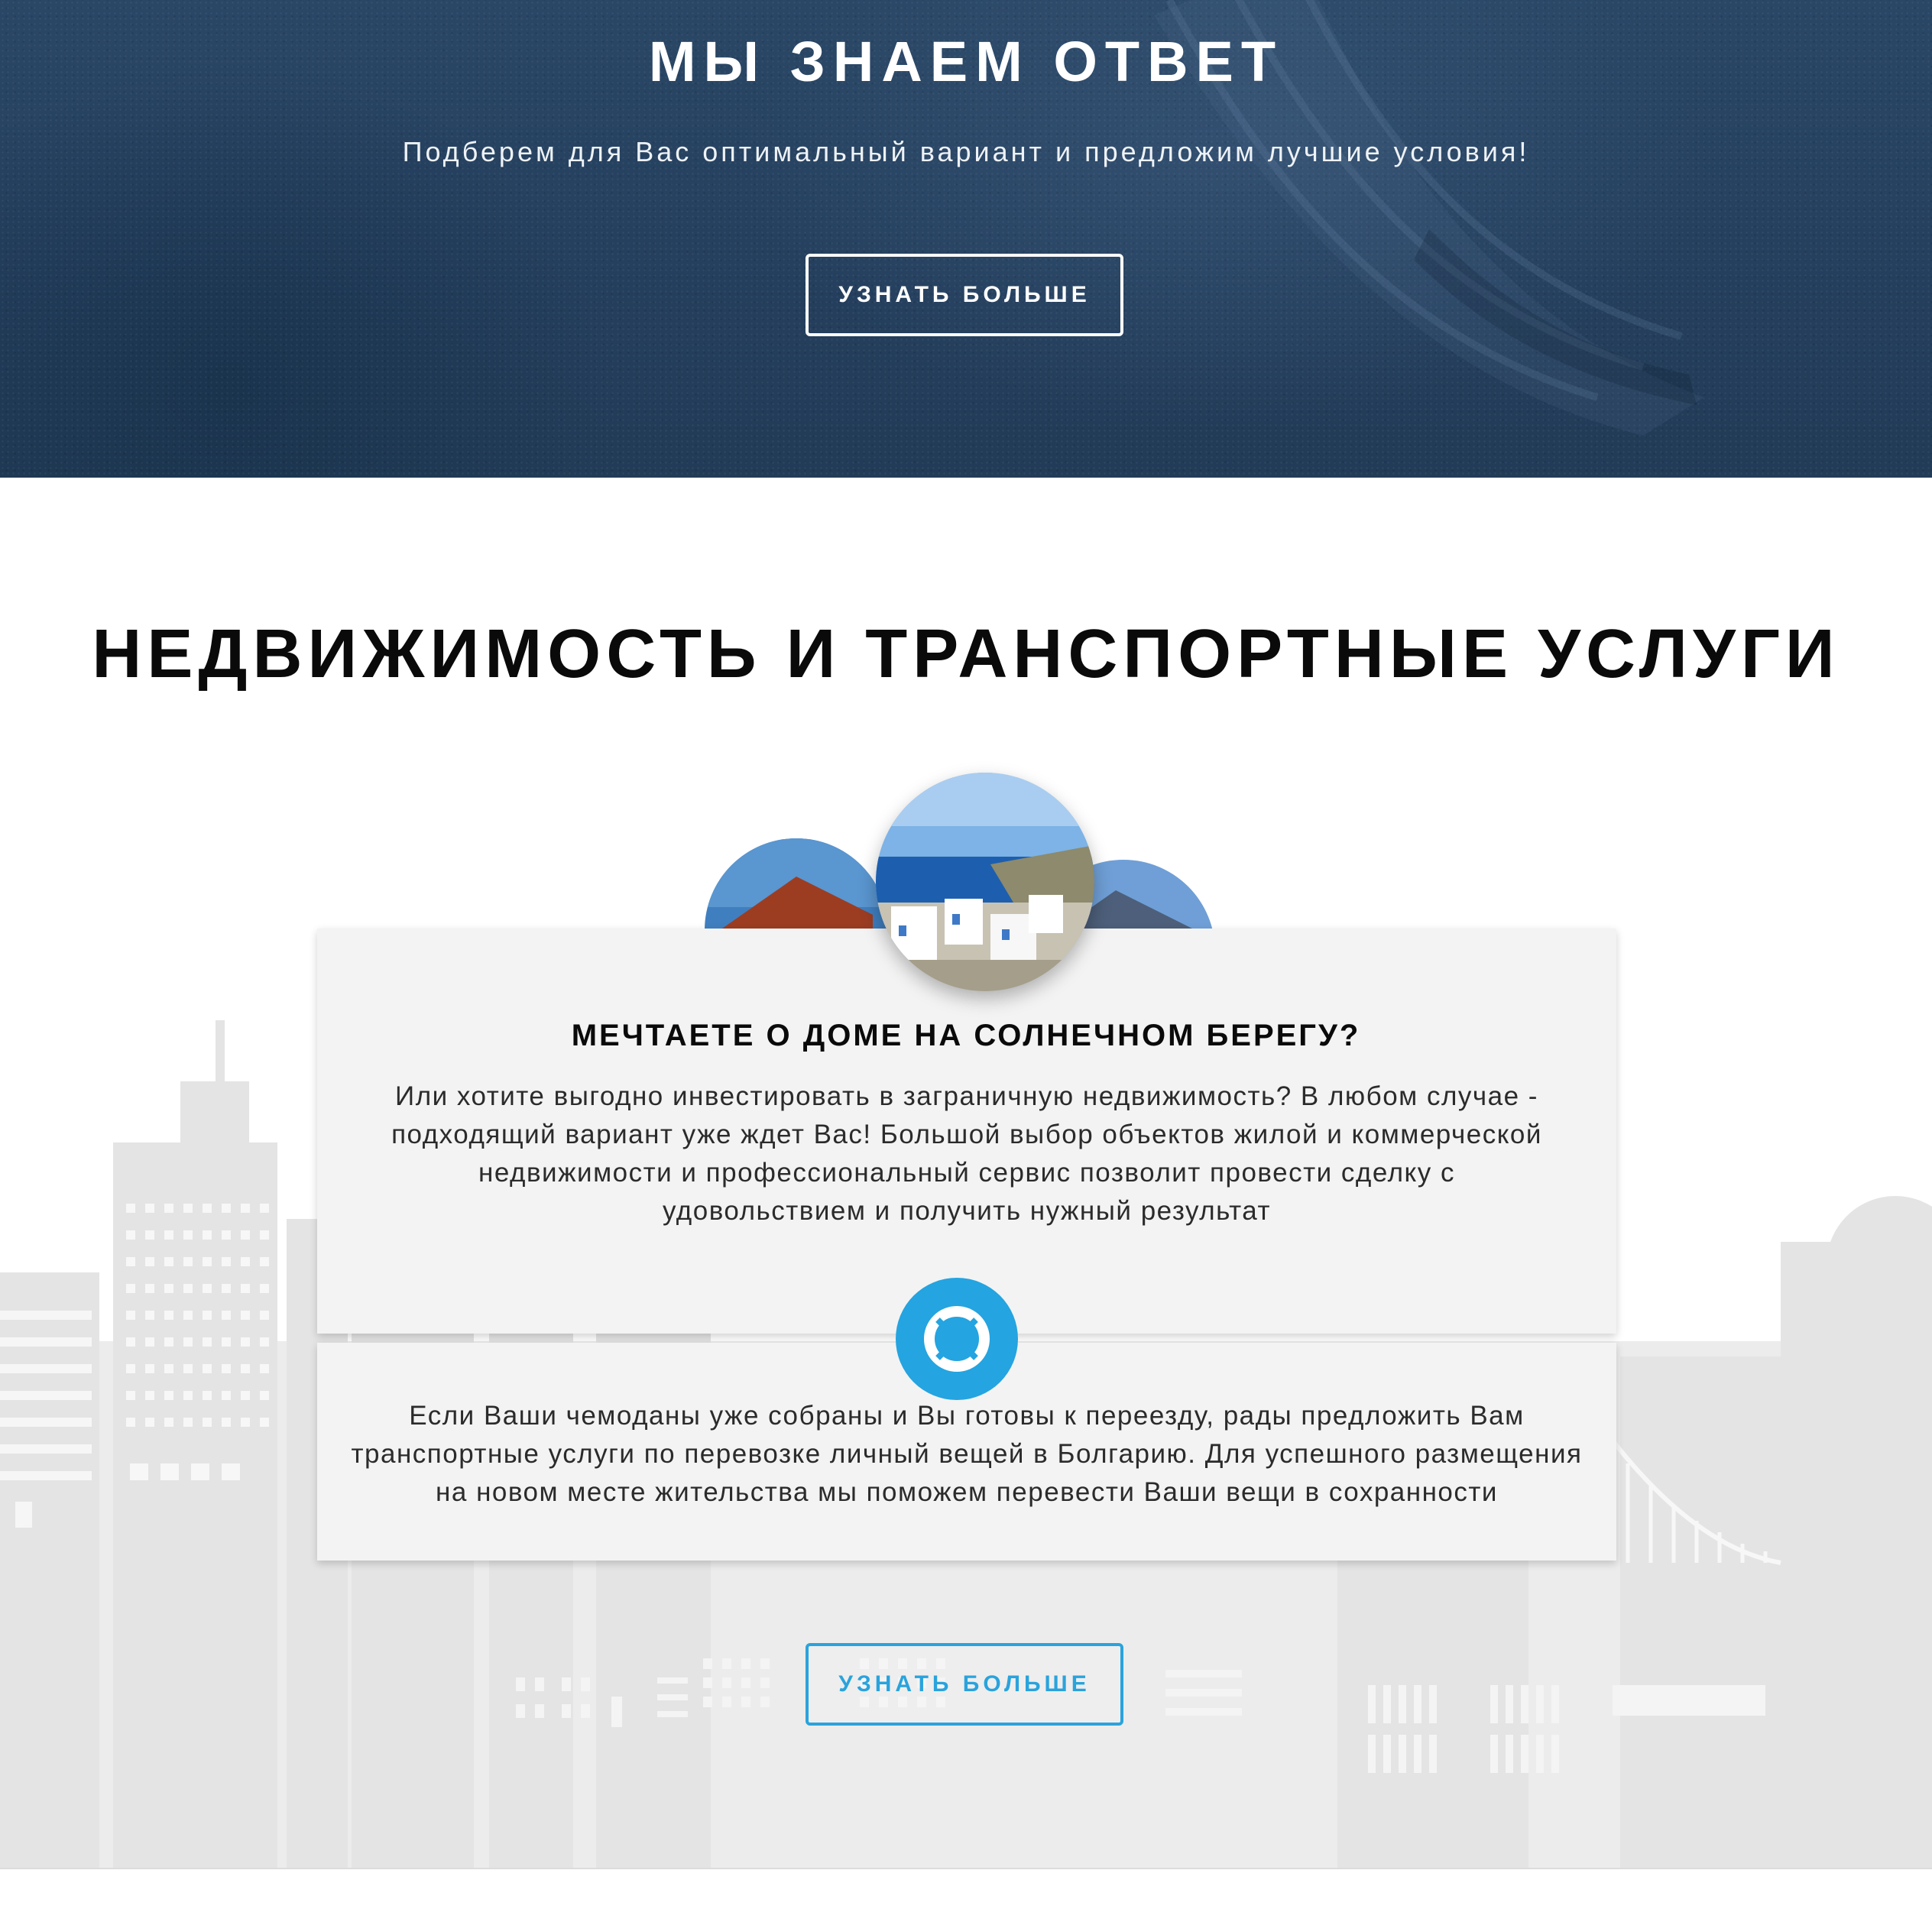 This screenshot has width=1932, height=1909. What do you see at coordinates (957, 1339) in the screenshot?
I see `lifebuoy-icon` at bounding box center [957, 1339].